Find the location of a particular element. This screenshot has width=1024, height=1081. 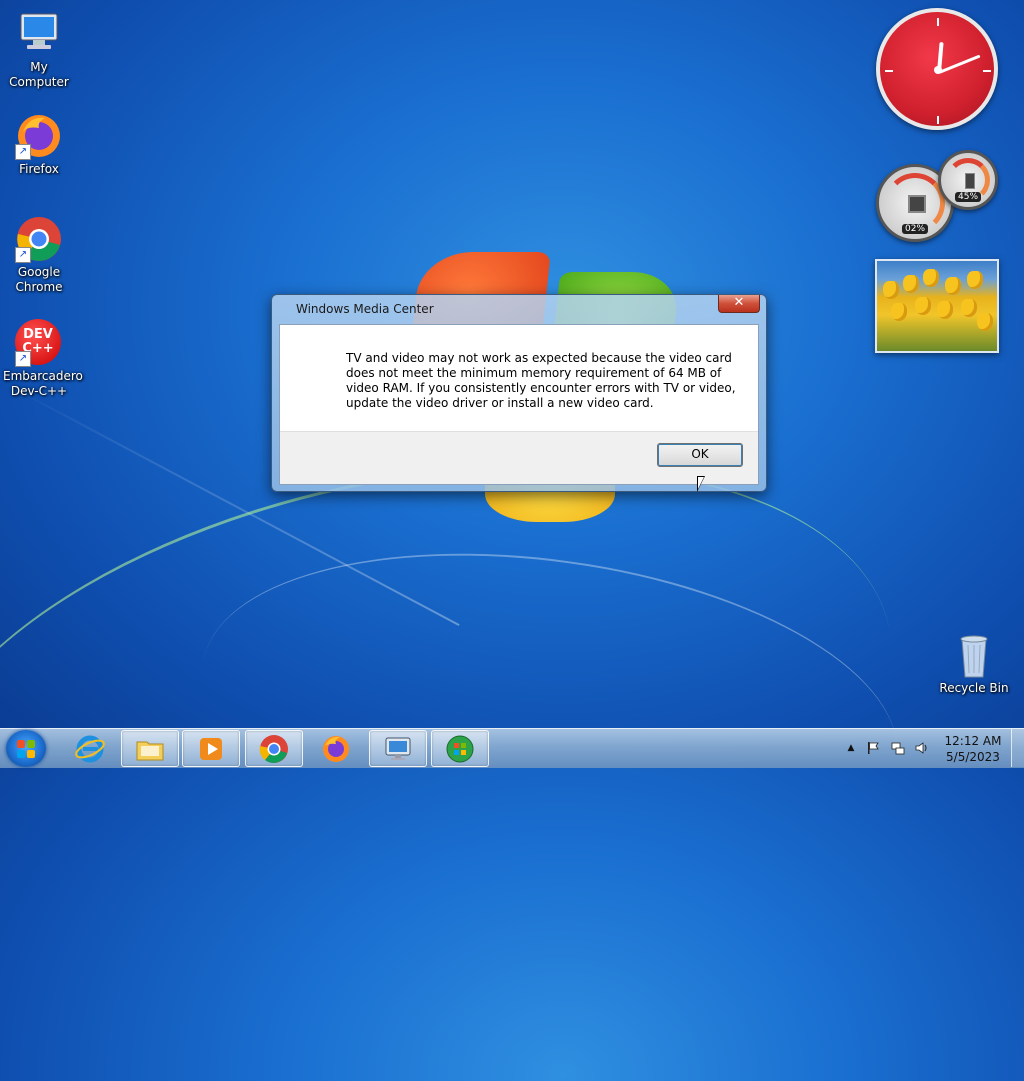

dialog-title: Windows Media Center is located at coordinates (365, 309).